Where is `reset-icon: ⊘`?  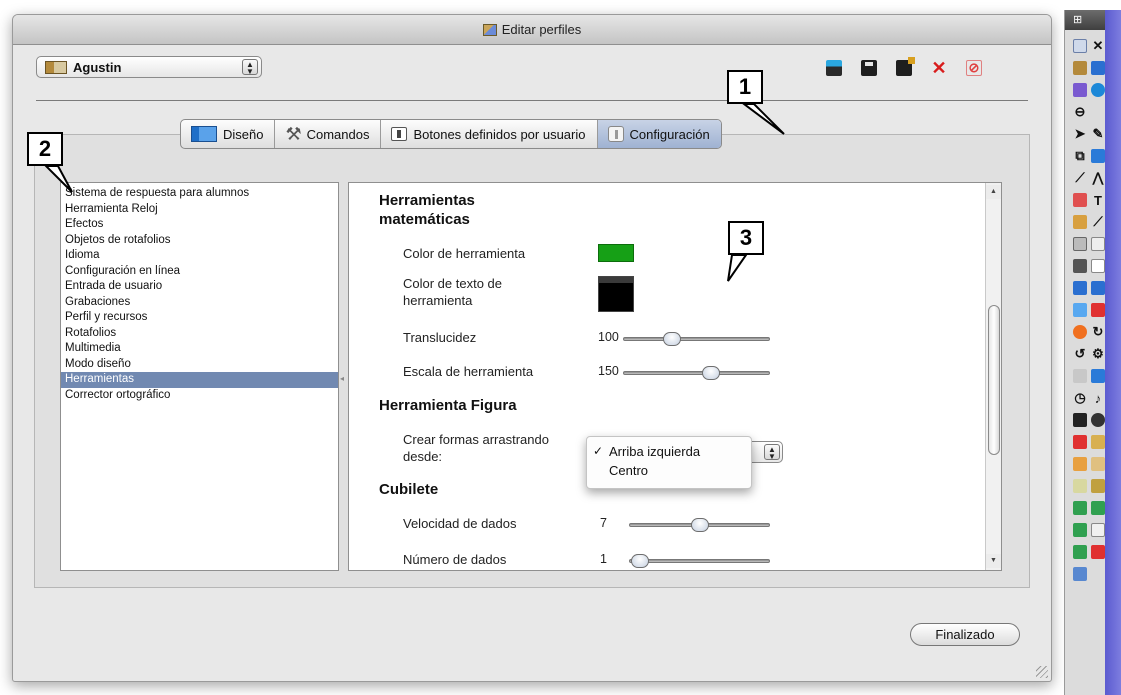 reset-icon: ⊘ is located at coordinates (974, 68).